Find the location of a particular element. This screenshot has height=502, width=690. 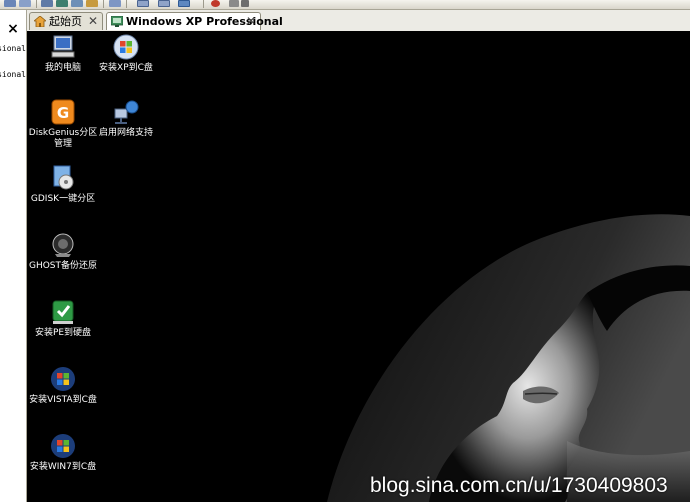

diskgenius-icon: G is located at coordinates (63, 112).